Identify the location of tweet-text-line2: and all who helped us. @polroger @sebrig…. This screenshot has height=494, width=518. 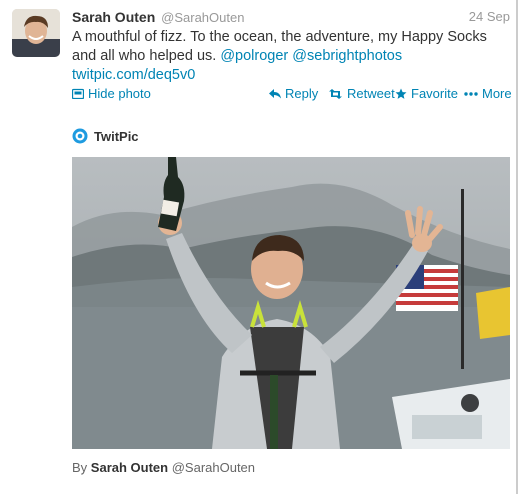
(292, 56).